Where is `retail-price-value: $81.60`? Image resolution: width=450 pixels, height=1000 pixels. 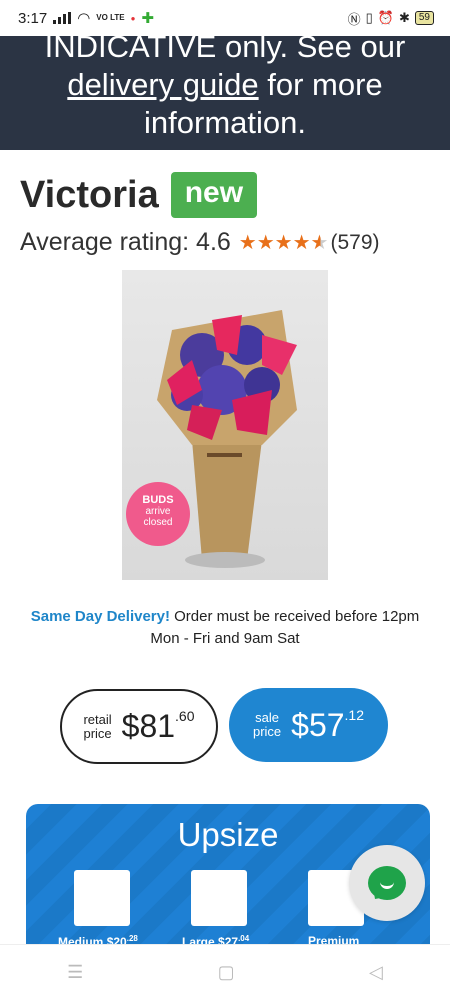
retail-price-value: $81.60 is located at coordinates (158, 726).